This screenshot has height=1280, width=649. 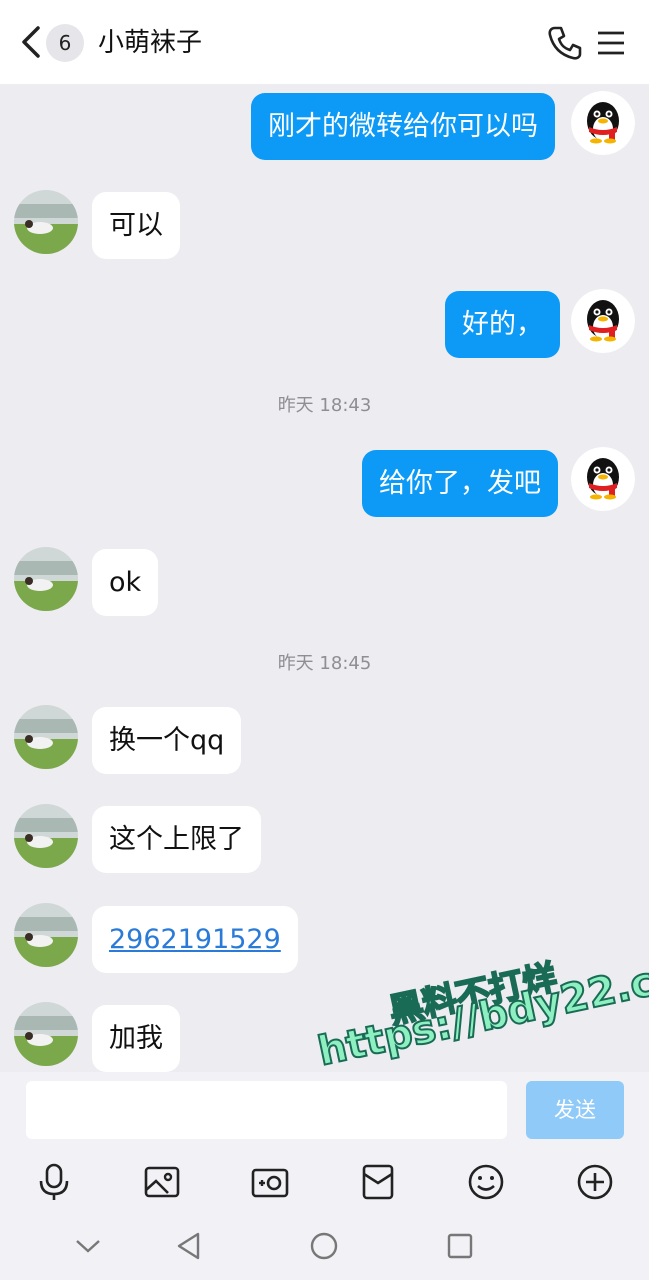 I want to click on incoming-message: 加我, so click(x=136, y=1038).